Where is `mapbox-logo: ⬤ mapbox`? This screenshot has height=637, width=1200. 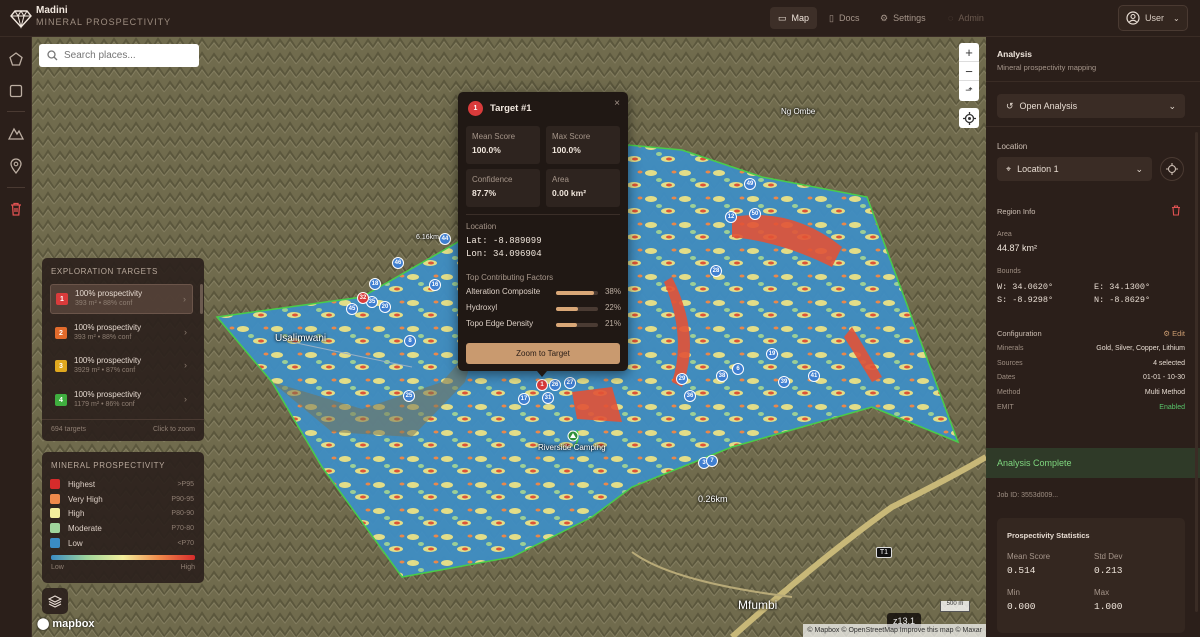
mapbox-logo: ⬤ mapbox is located at coordinates (66, 623).